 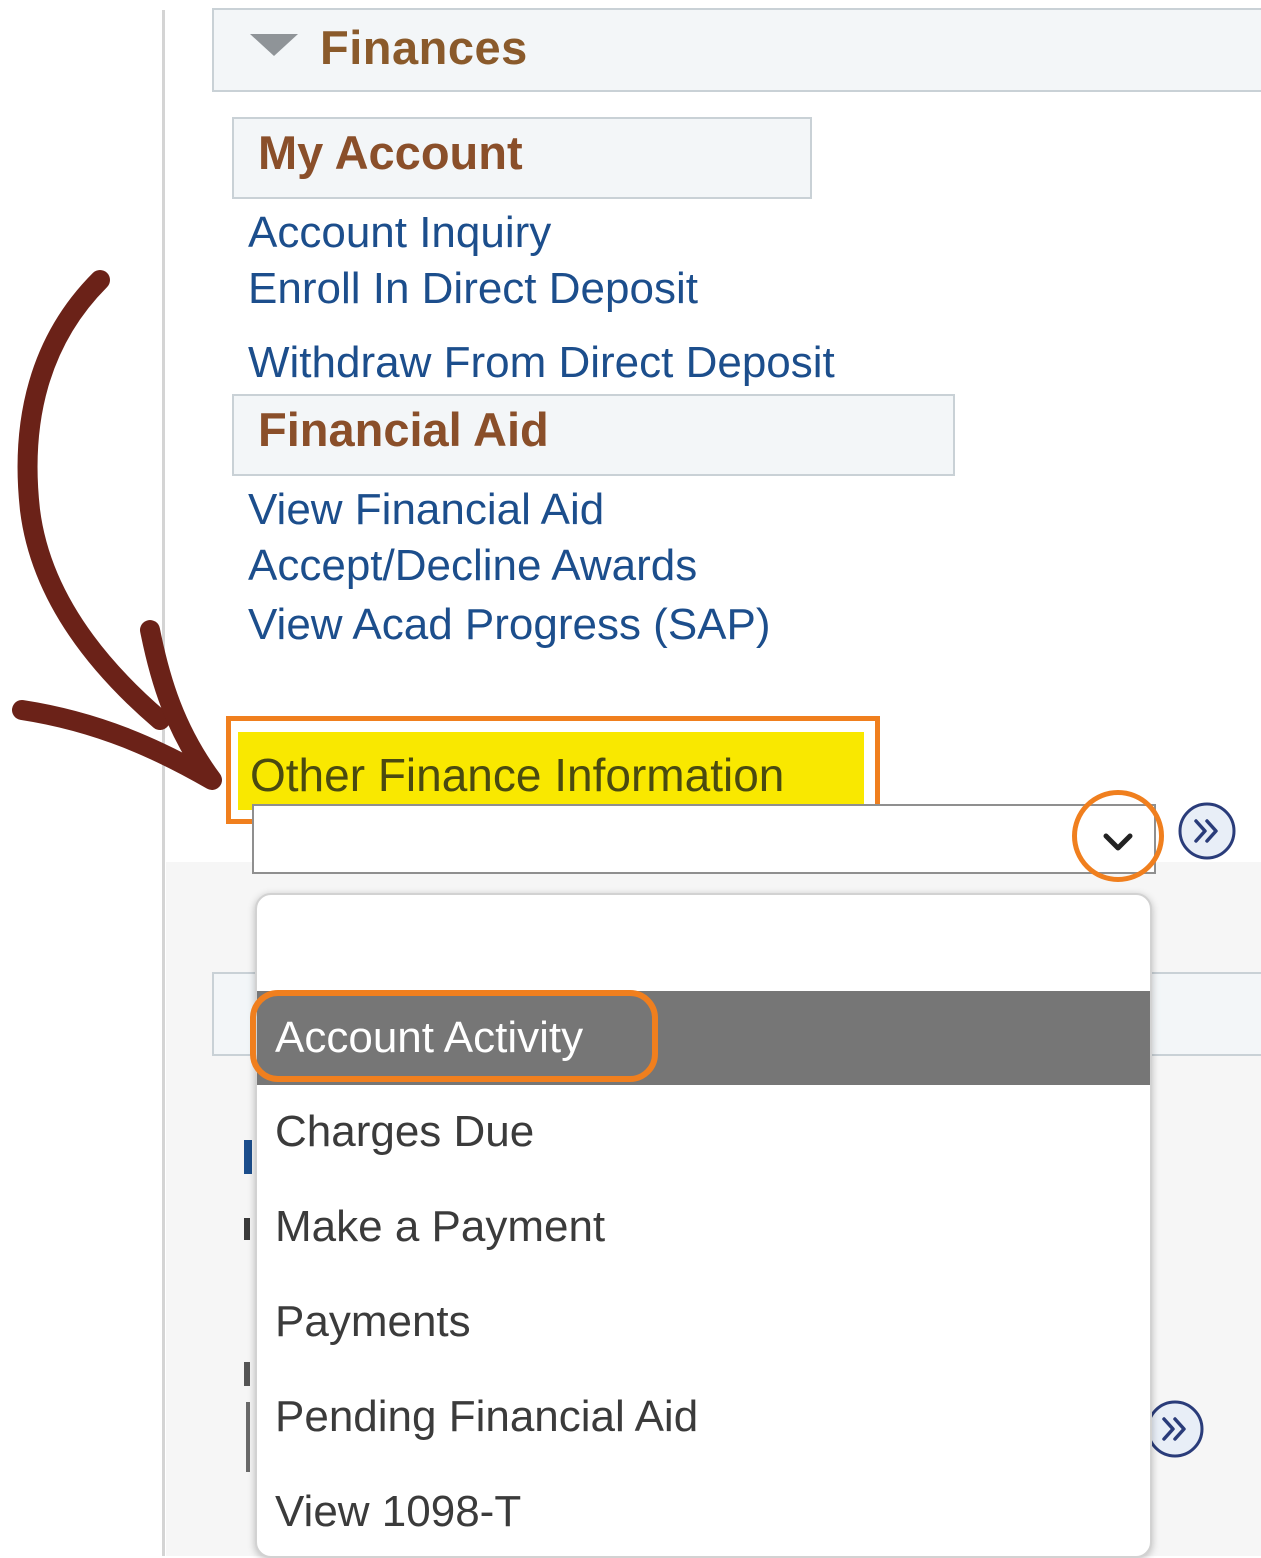 What do you see at coordinates (509, 625) in the screenshot?
I see `view-acad-progress-link: View Acad Progress (SAP)` at bounding box center [509, 625].